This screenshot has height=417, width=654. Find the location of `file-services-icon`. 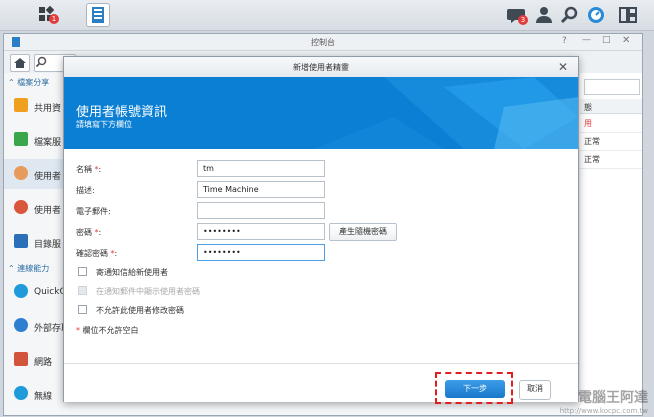

file-services-icon is located at coordinates (21, 139).